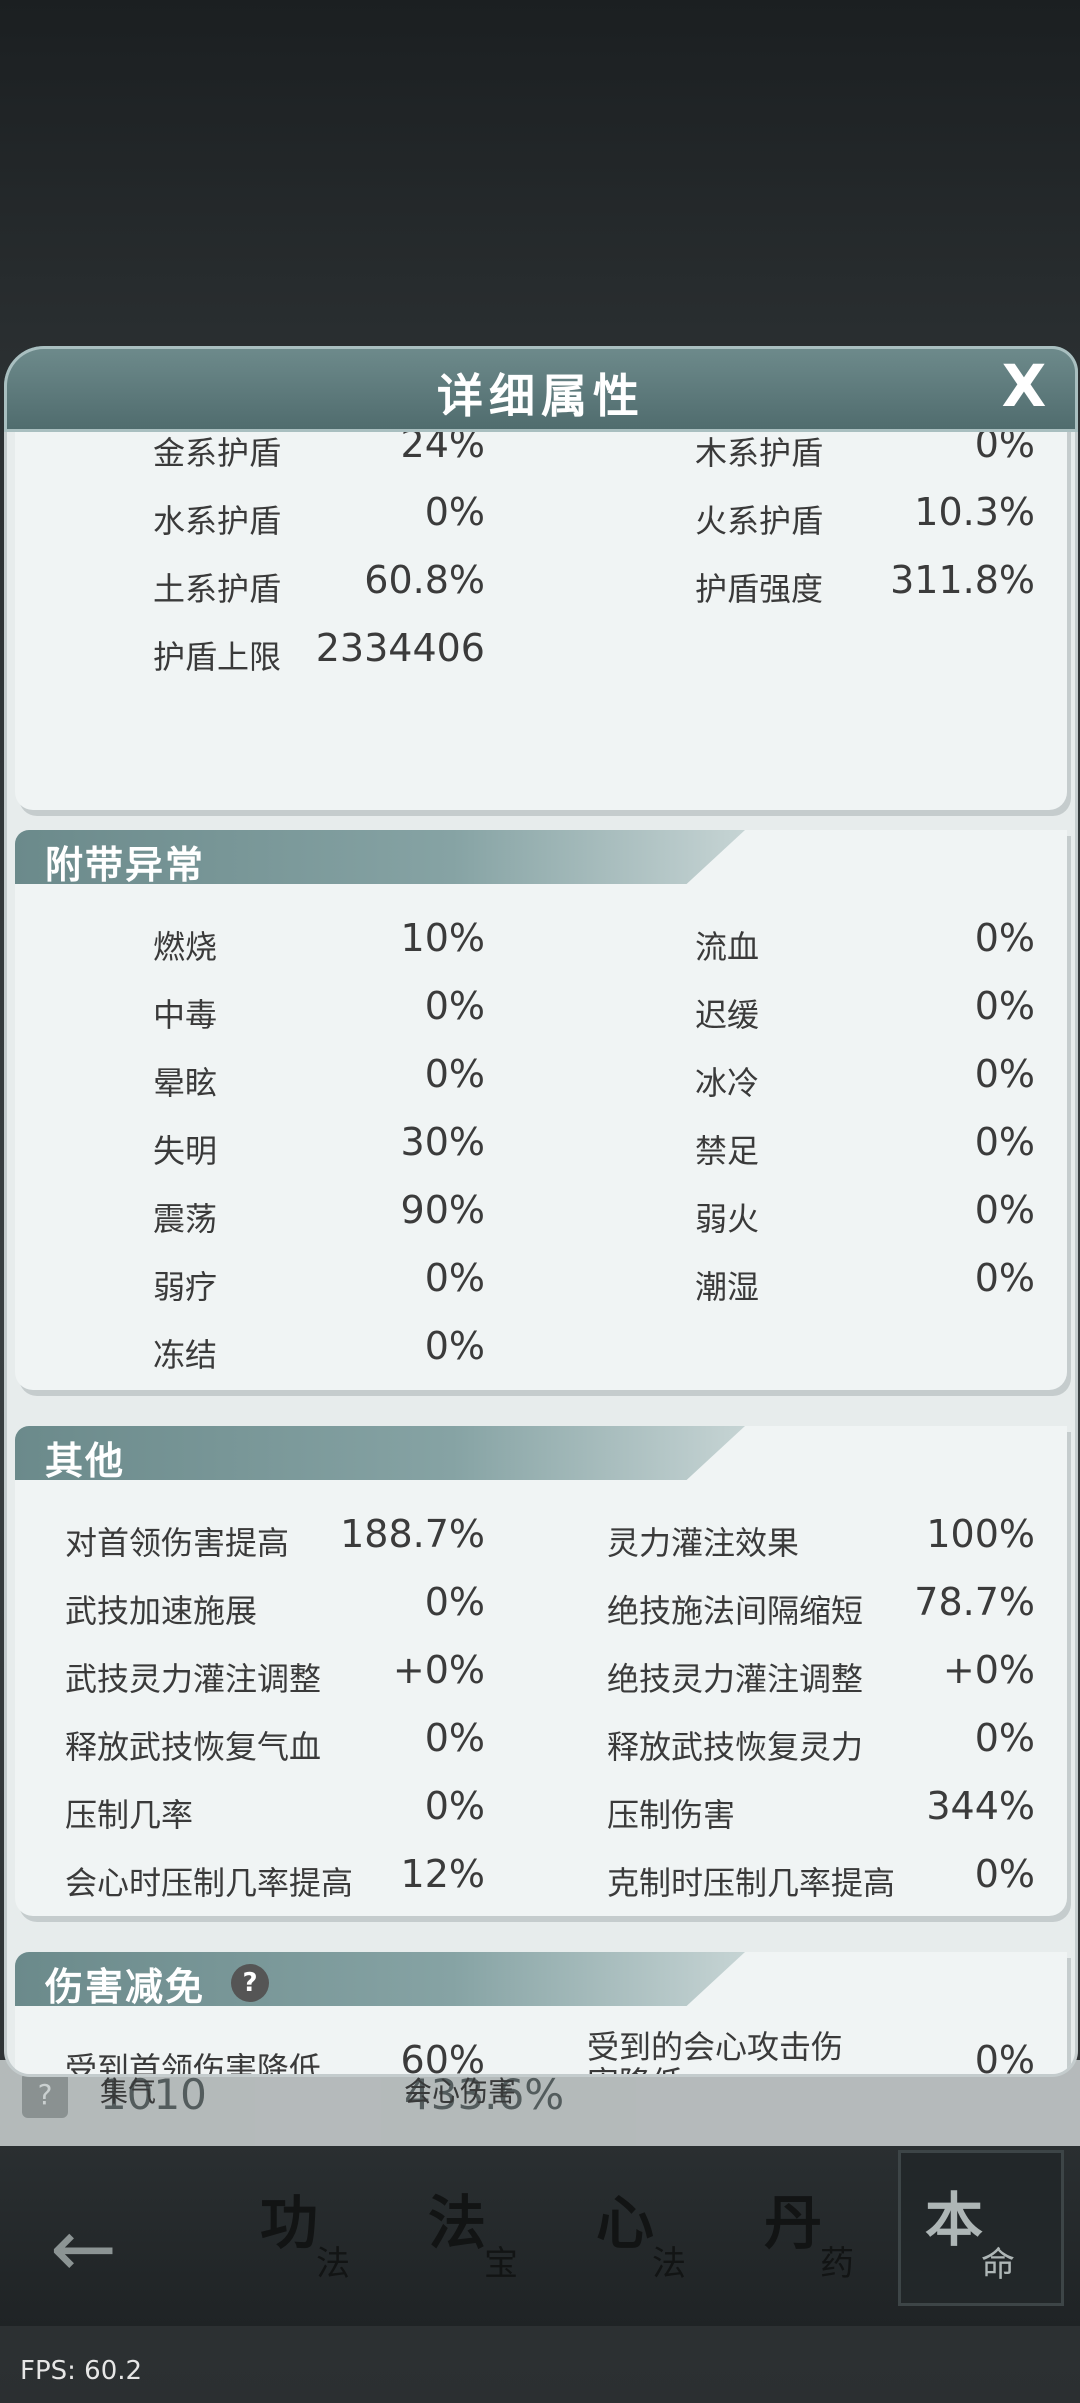 The width and height of the screenshot is (1080, 2403). What do you see at coordinates (185, 1083) in the screenshot?
I see `abnormal-stun-label: 晕眩` at bounding box center [185, 1083].